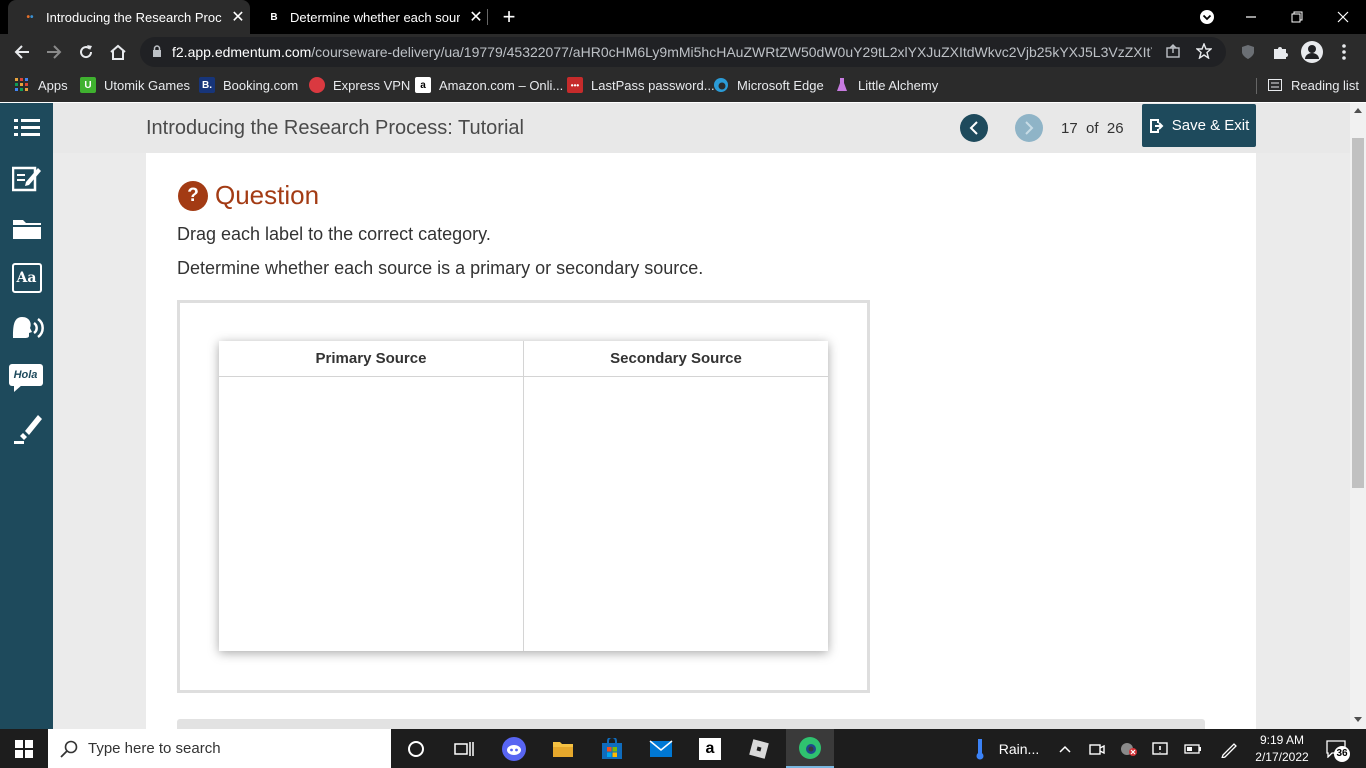 This screenshot has height=768, width=1366. What do you see at coordinates (974, 128) in the screenshot?
I see `previous-page-button` at bounding box center [974, 128].